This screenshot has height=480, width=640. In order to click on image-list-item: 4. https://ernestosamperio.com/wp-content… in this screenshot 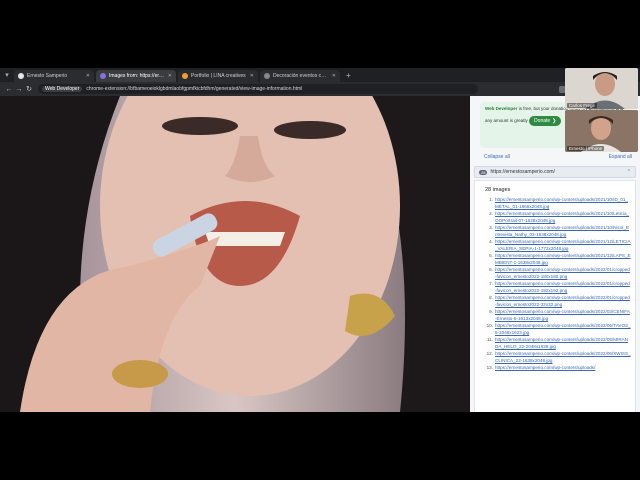, I will do `click(558, 245)`.